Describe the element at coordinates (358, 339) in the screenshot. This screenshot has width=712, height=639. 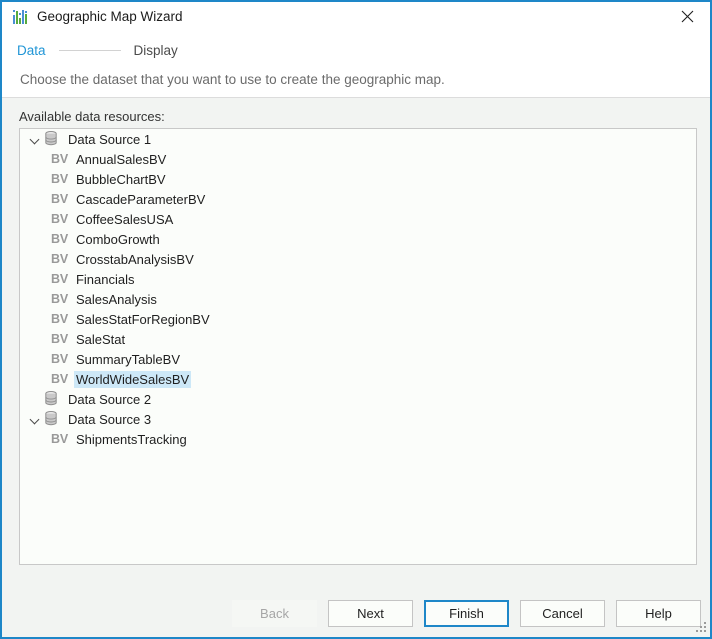
I see `tree-item: BV SaleStat` at that location.